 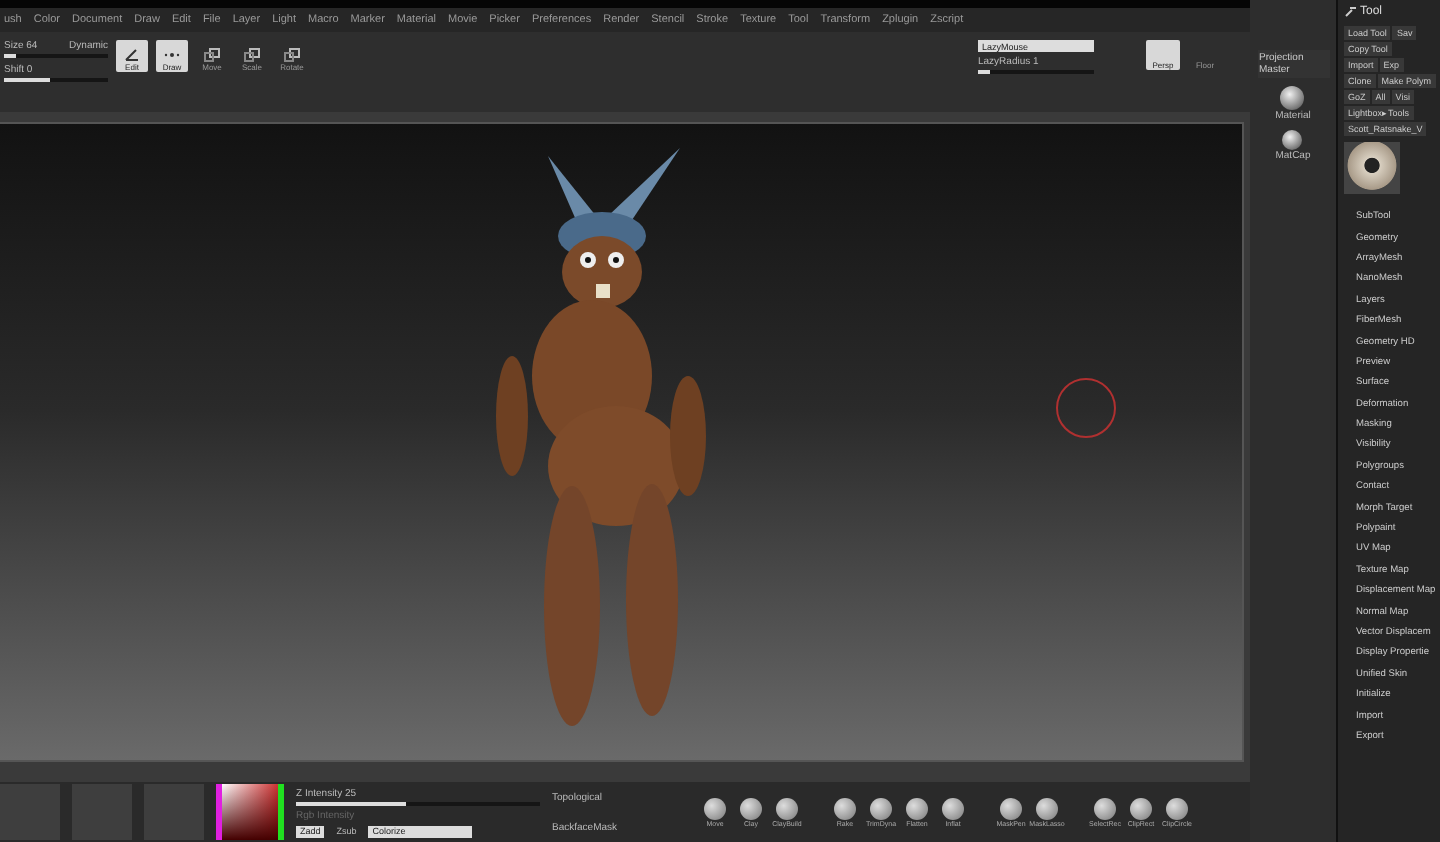 What do you see at coordinates (1372, 168) in the screenshot?
I see `tool-thumbnail` at bounding box center [1372, 168].